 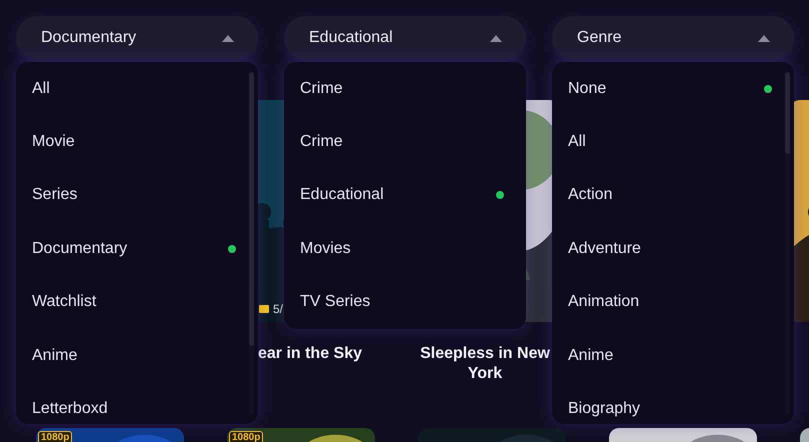 I want to click on menu-option: Movie, so click(x=137, y=142).